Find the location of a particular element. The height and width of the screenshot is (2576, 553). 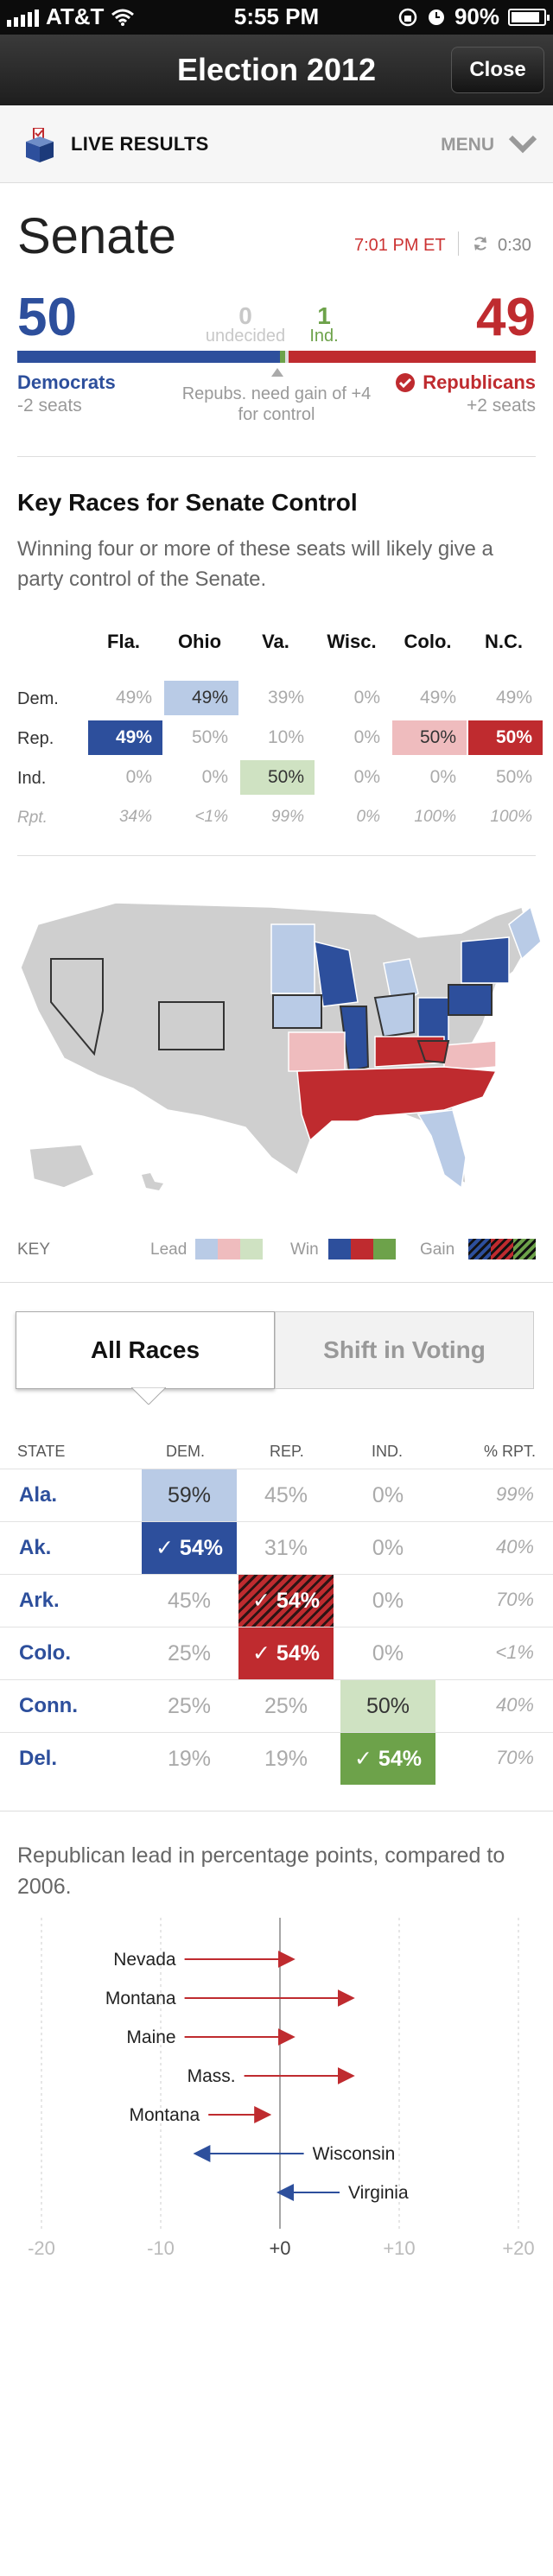

state-virginia is located at coordinates (470, 1056).